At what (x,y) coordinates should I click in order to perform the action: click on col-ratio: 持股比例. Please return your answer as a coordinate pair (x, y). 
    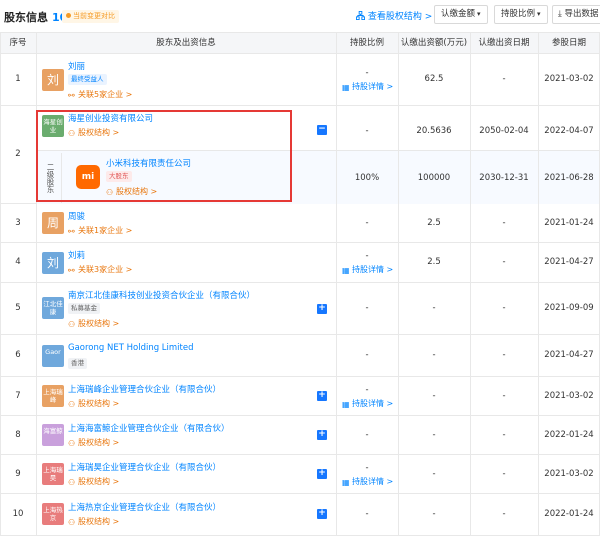
    Looking at the image, I should click on (366, 43).